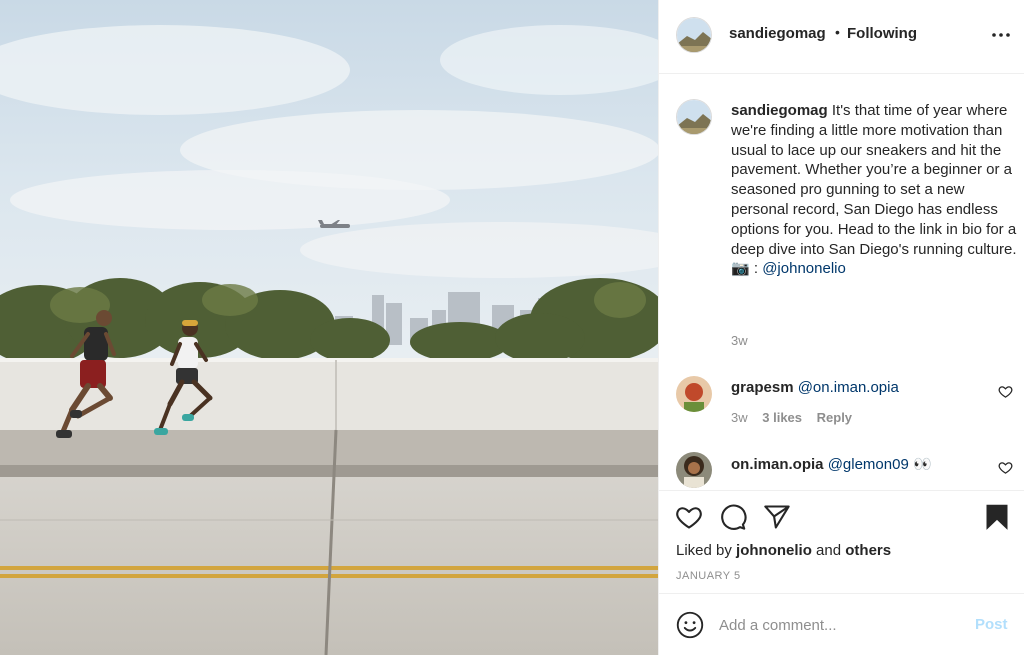 This screenshot has width=1024, height=655. I want to click on liked-by-user: johnonelio, so click(774, 550).